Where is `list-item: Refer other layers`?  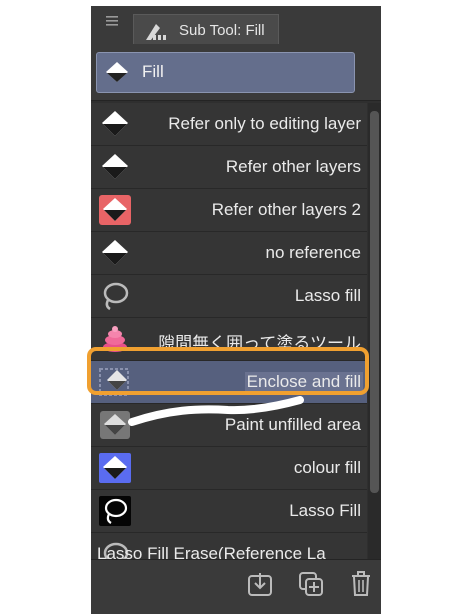 list-item: Refer other layers is located at coordinates (229, 167).